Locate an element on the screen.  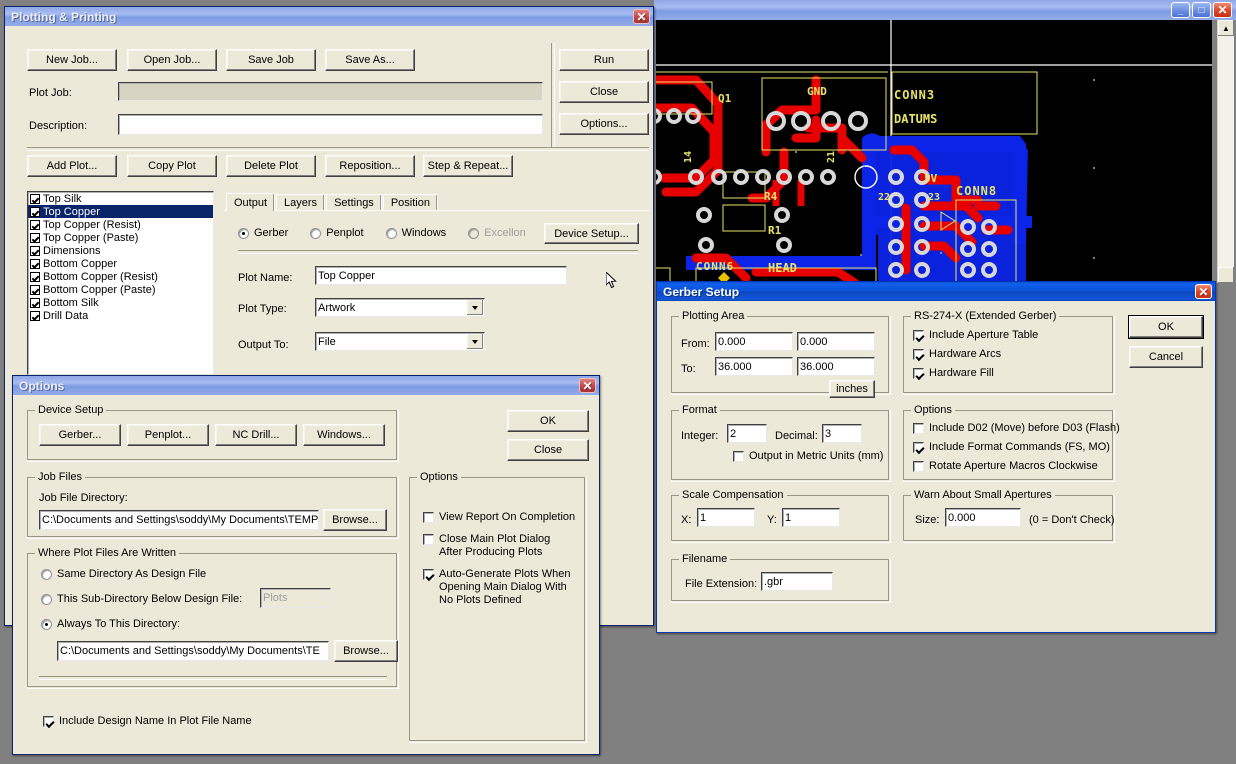
plot-tabstrip: Output Layers Settings Position is located at coordinates (332, 202).